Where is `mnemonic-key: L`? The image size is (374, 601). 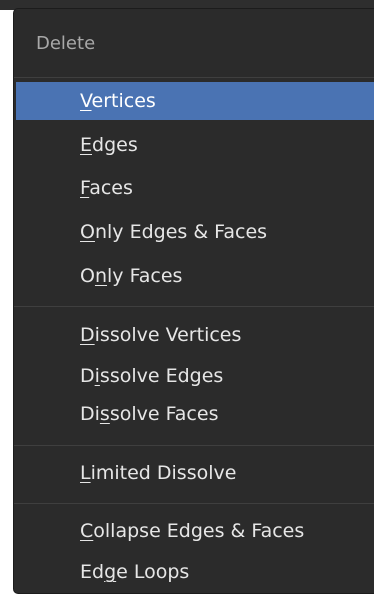 mnemonic-key: L is located at coordinates (85, 473).